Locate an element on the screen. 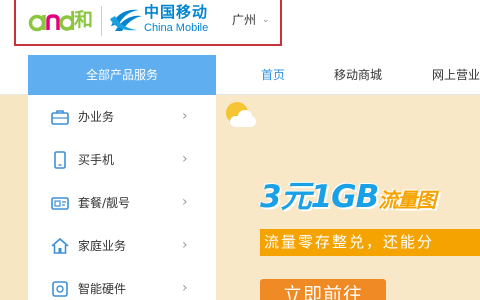 The height and width of the screenshot is (300, 480). cloud-icon is located at coordinates (243, 121).